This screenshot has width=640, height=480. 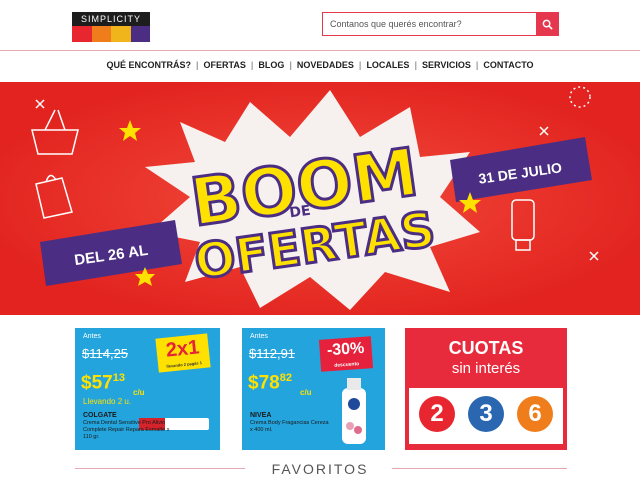 What do you see at coordinates (271, 65) in the screenshot?
I see `nav-blog: BLOG` at bounding box center [271, 65].